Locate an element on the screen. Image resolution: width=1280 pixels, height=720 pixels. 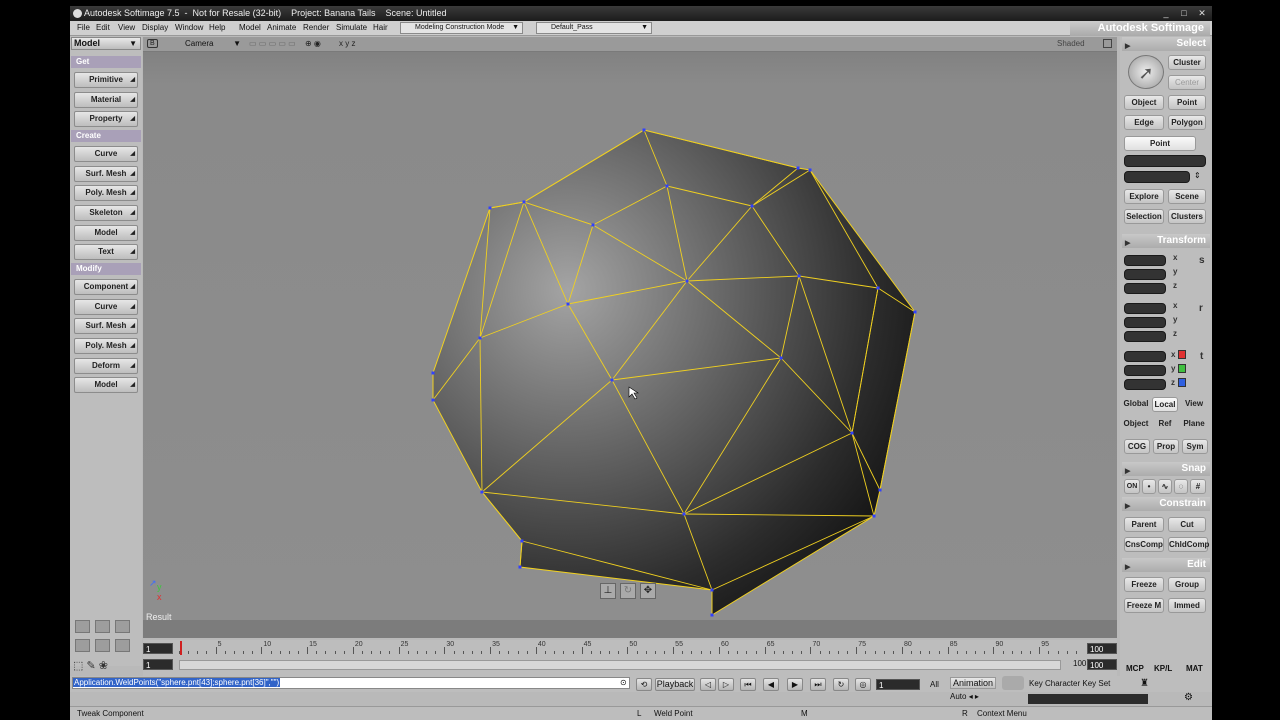
layout-split-icon is located at coordinates (102, 626).